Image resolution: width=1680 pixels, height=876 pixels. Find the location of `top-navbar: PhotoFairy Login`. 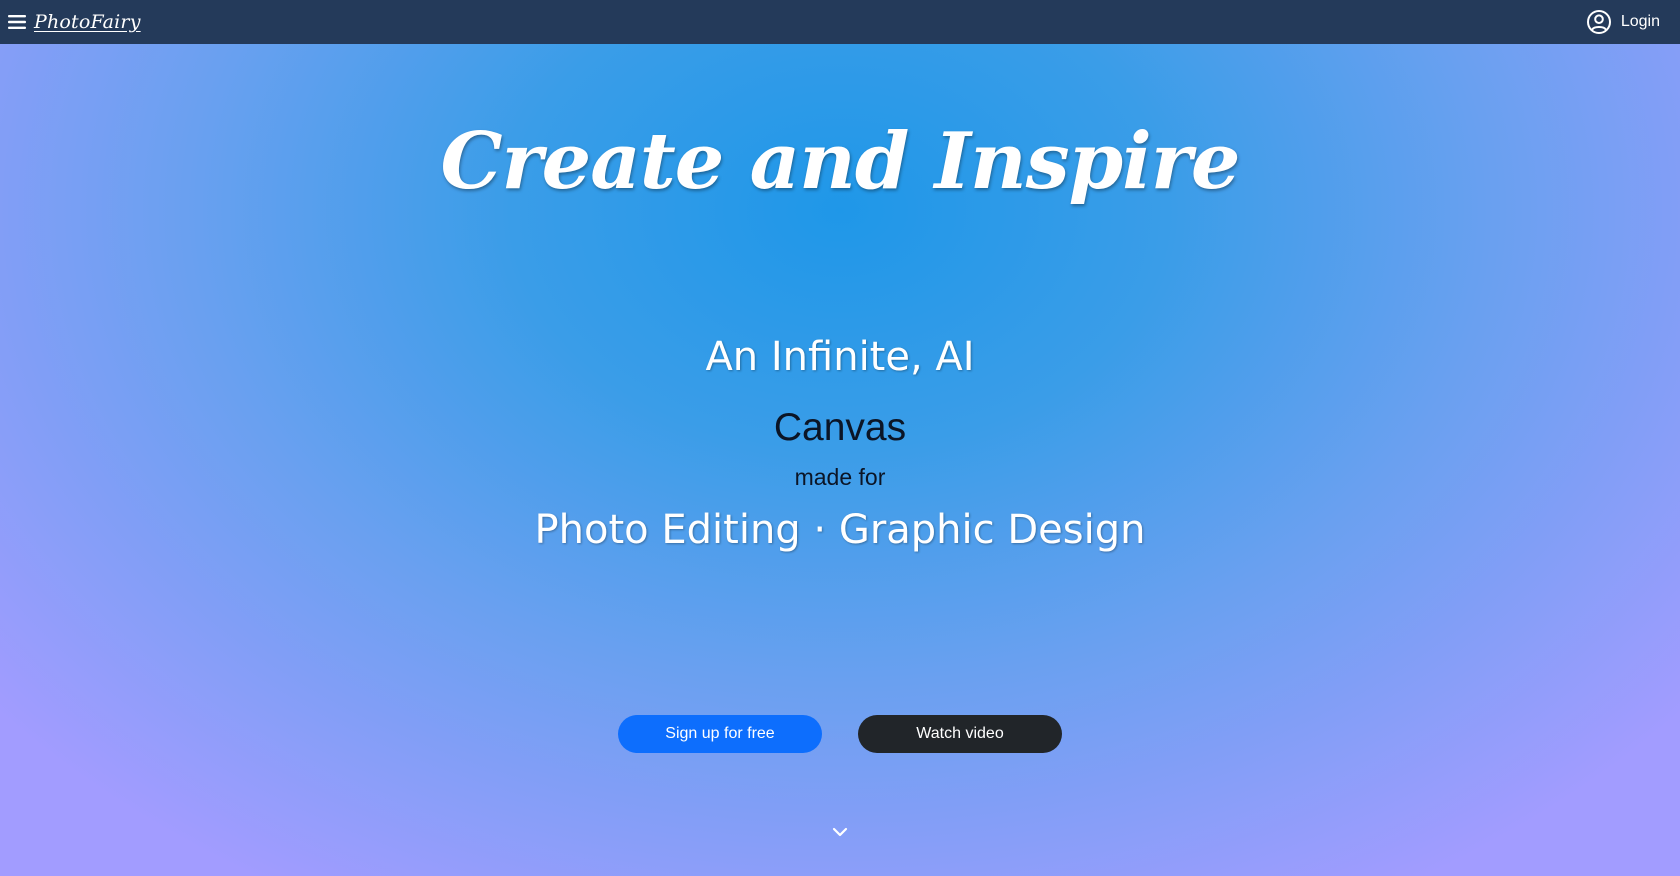

top-navbar: PhotoFairy Login is located at coordinates (840, 22).